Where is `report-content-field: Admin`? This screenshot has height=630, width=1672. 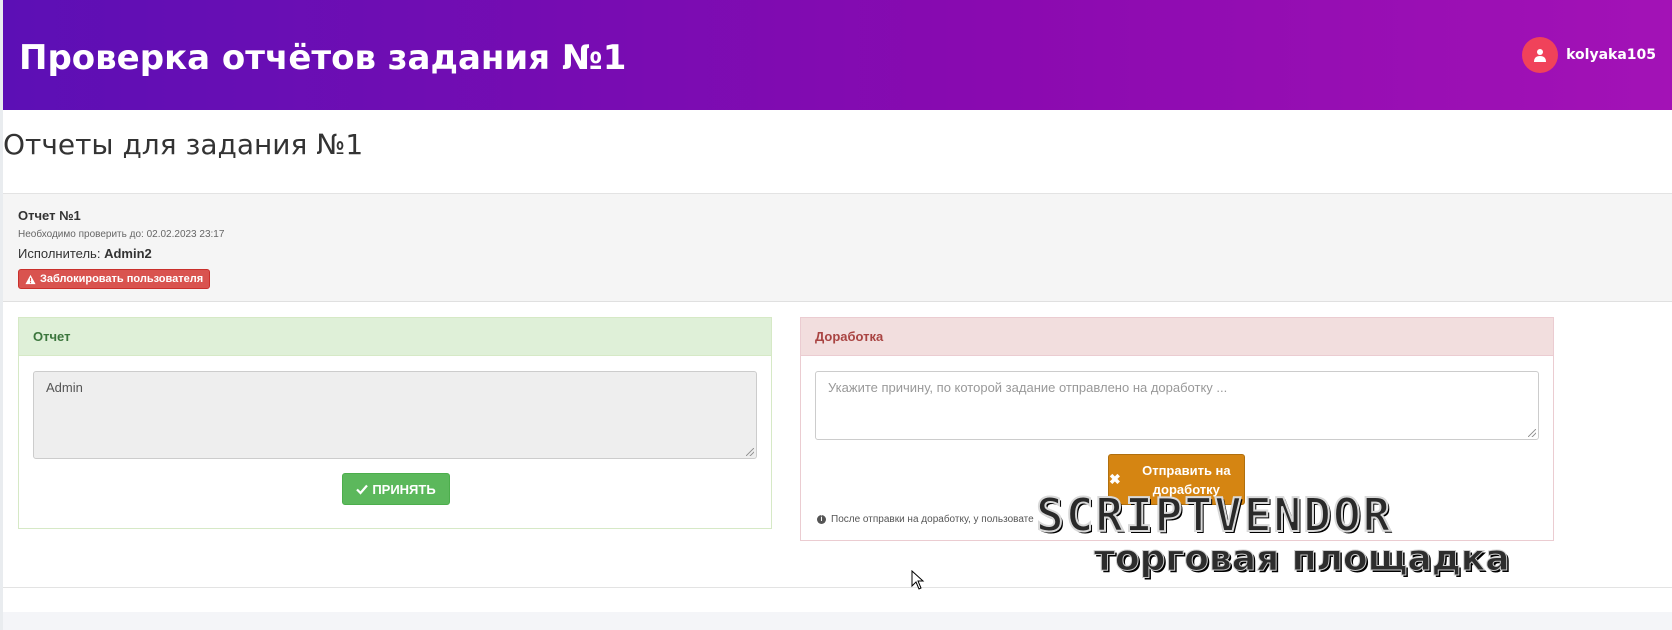 report-content-field: Admin is located at coordinates (395, 415).